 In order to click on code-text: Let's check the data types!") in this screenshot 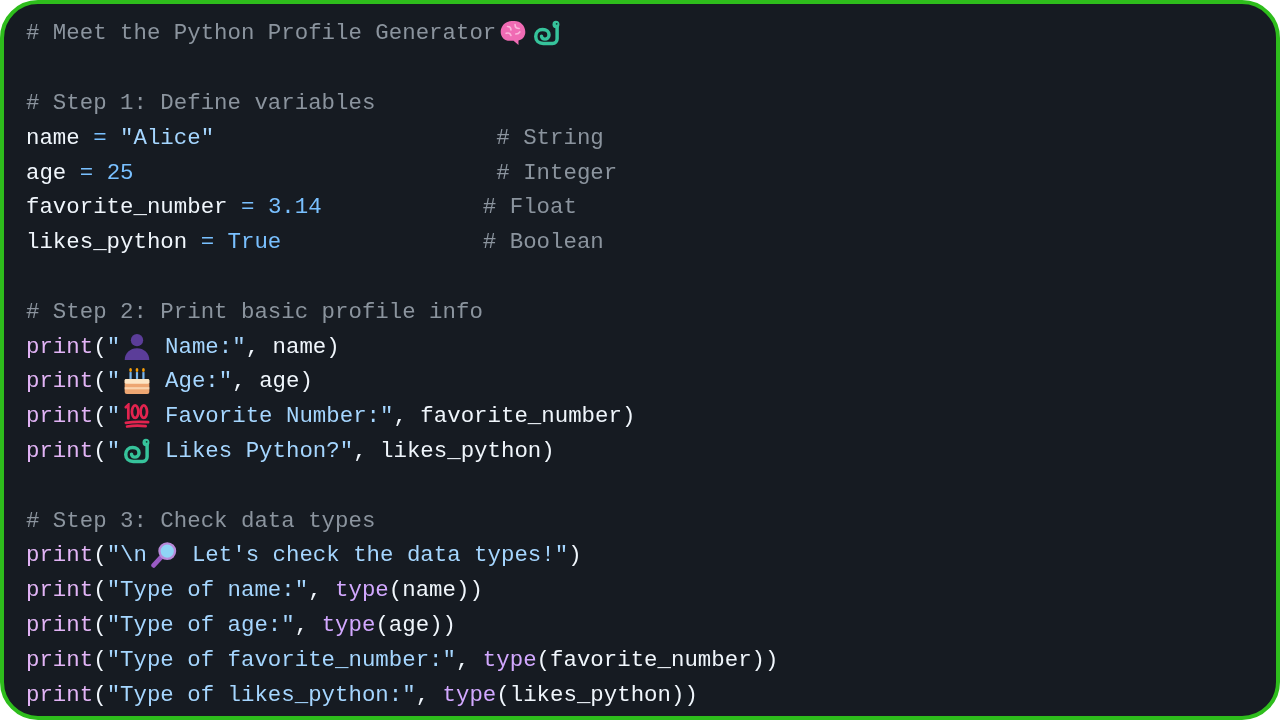, I will do `click(386, 555)`.